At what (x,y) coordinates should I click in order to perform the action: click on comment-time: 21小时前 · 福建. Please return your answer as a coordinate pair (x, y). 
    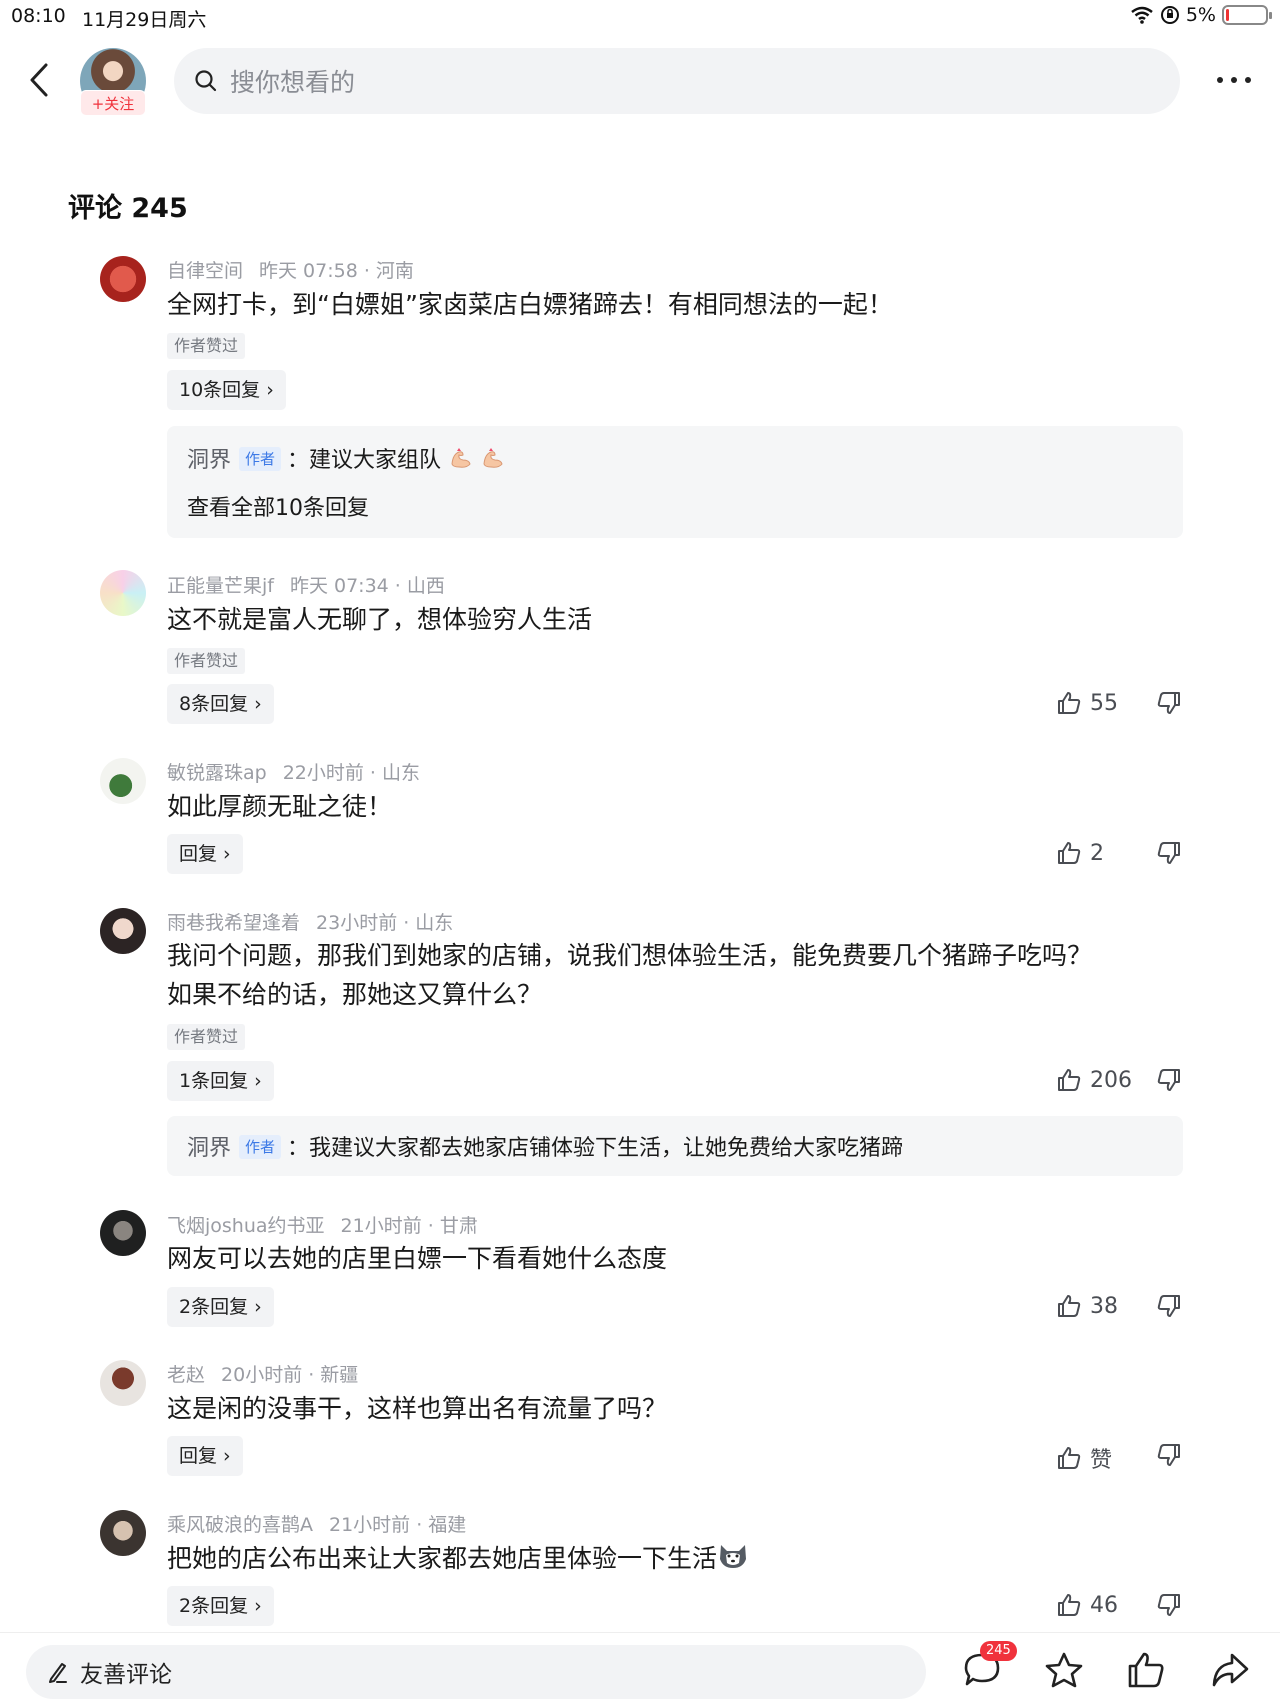
    Looking at the image, I should click on (398, 1525).